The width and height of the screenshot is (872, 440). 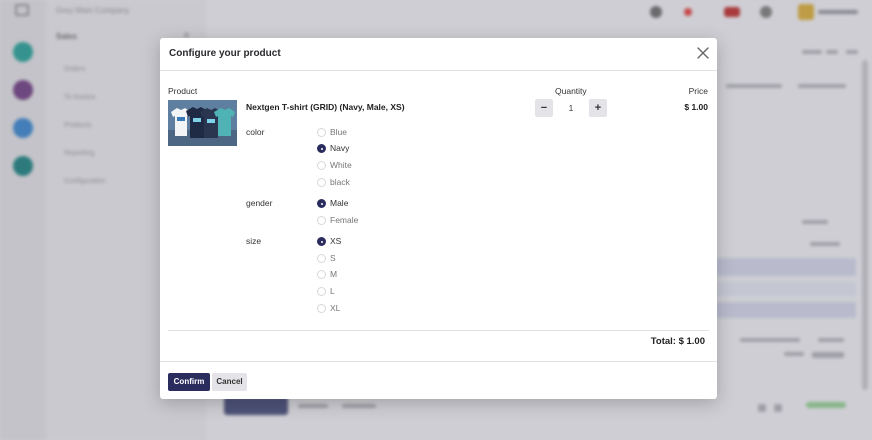 I want to click on quantity-stepper: − +, so click(x=571, y=108).